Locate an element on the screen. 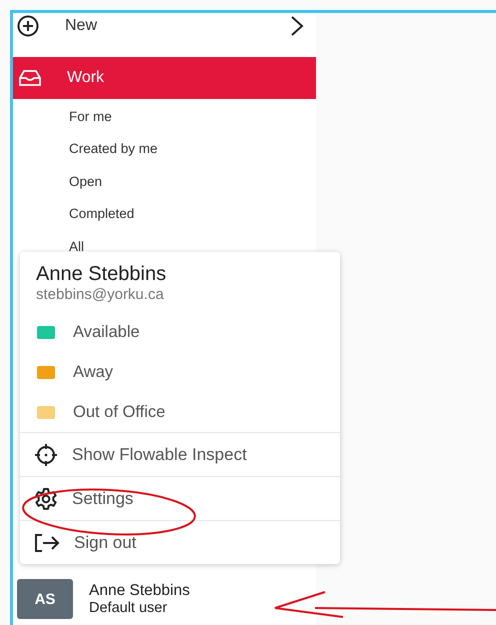  user-name: Anne Stebbins is located at coordinates (139, 591).